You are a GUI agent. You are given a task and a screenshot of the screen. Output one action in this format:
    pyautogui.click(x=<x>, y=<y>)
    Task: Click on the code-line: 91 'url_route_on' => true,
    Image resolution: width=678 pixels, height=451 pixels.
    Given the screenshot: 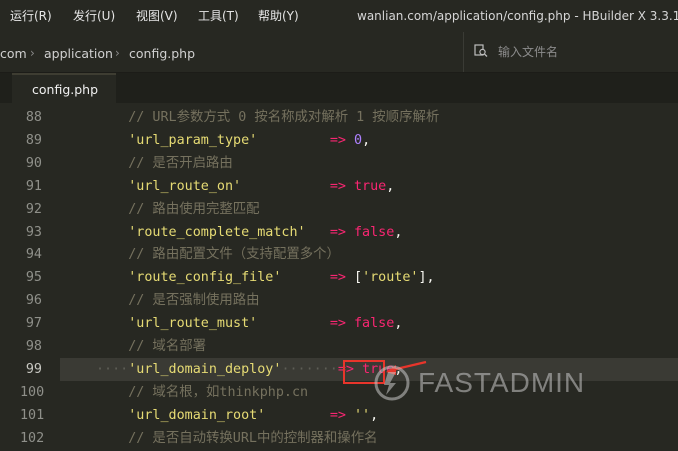 What is the action you would take?
    pyautogui.click(x=339, y=186)
    